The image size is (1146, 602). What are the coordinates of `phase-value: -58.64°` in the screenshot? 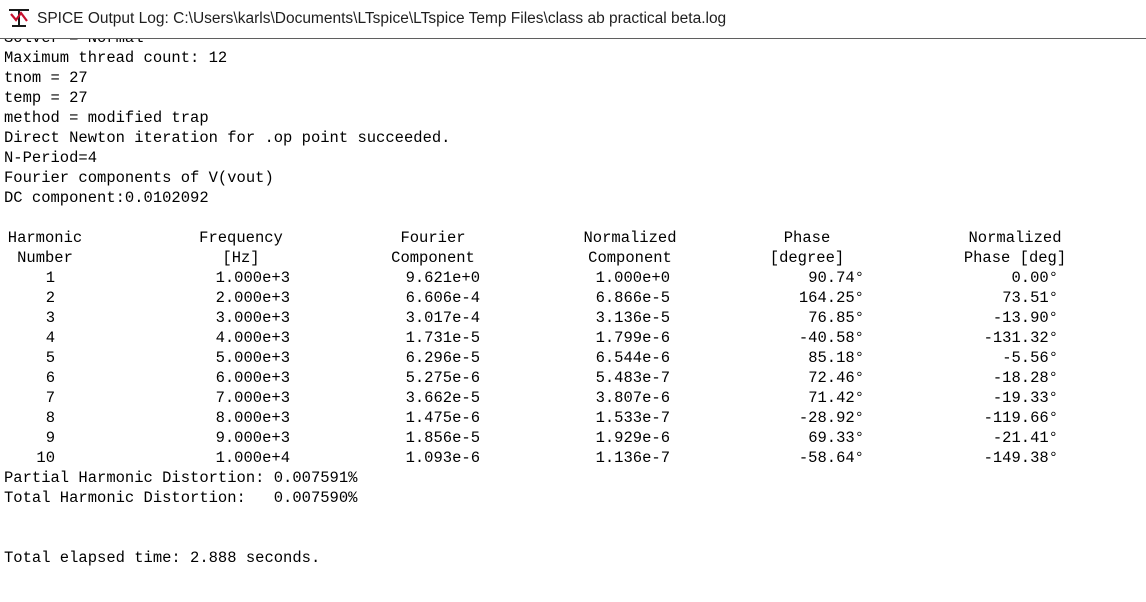 It's located at (831, 458).